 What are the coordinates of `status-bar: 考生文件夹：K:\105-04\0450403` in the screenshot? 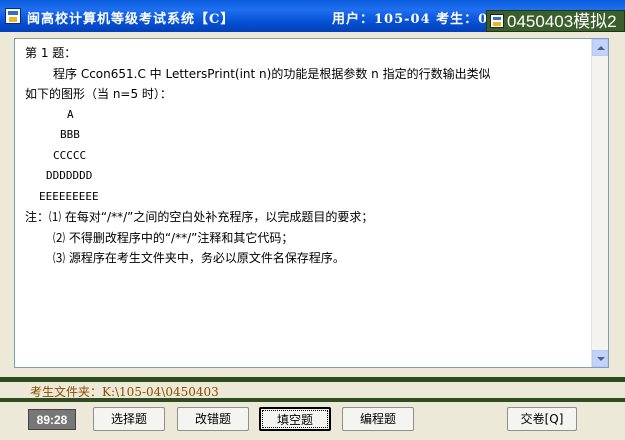 It's located at (312, 388).